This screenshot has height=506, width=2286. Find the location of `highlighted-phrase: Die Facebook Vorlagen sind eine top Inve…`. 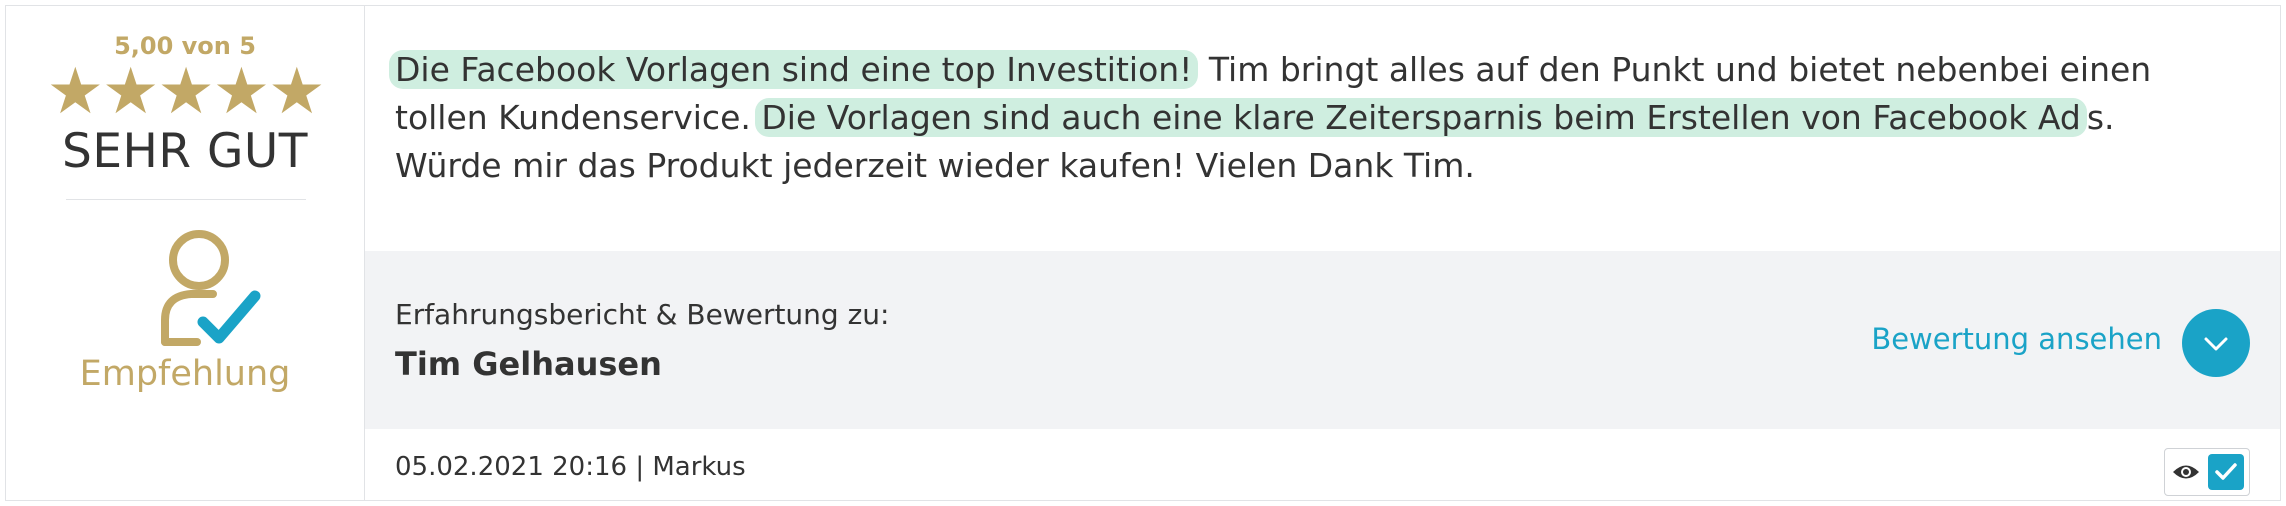

highlighted-phrase: Die Facebook Vorlagen sind eine top Inve… is located at coordinates (794, 69).